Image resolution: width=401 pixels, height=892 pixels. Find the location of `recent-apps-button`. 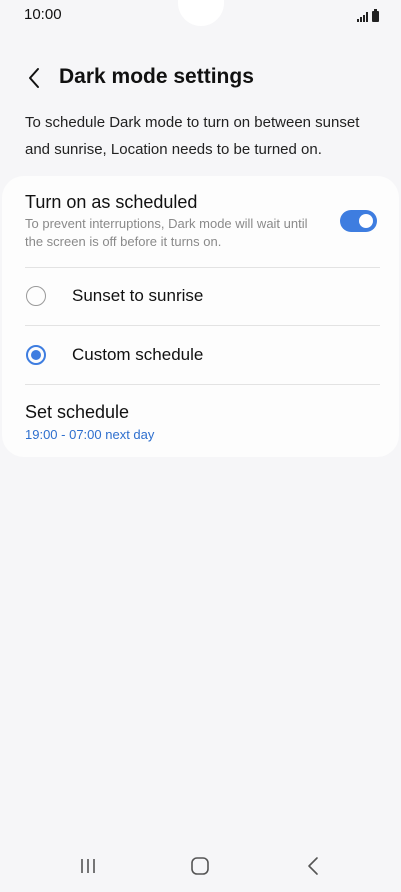

recent-apps-button is located at coordinates (88, 866).